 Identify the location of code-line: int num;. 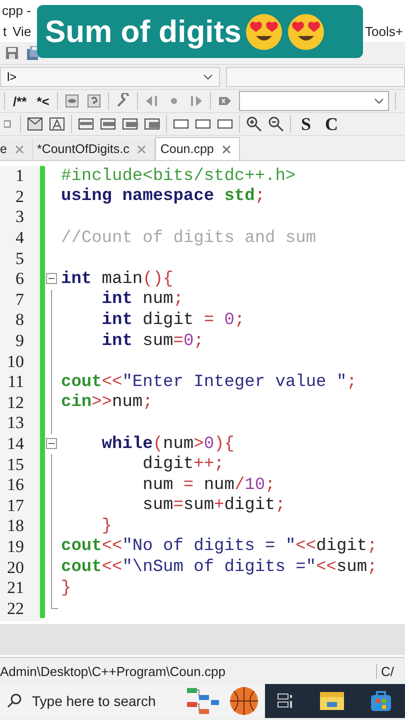
(142, 300).